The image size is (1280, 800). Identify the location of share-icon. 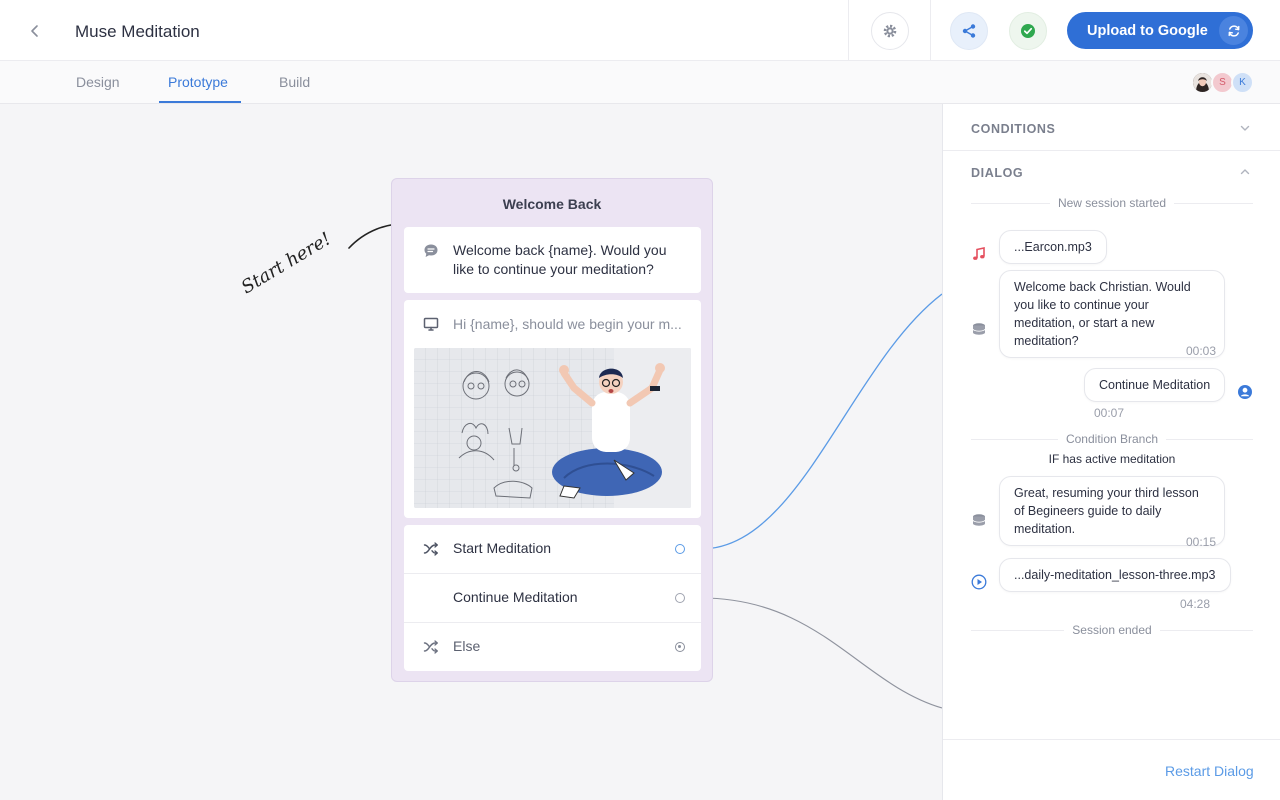
(969, 31).